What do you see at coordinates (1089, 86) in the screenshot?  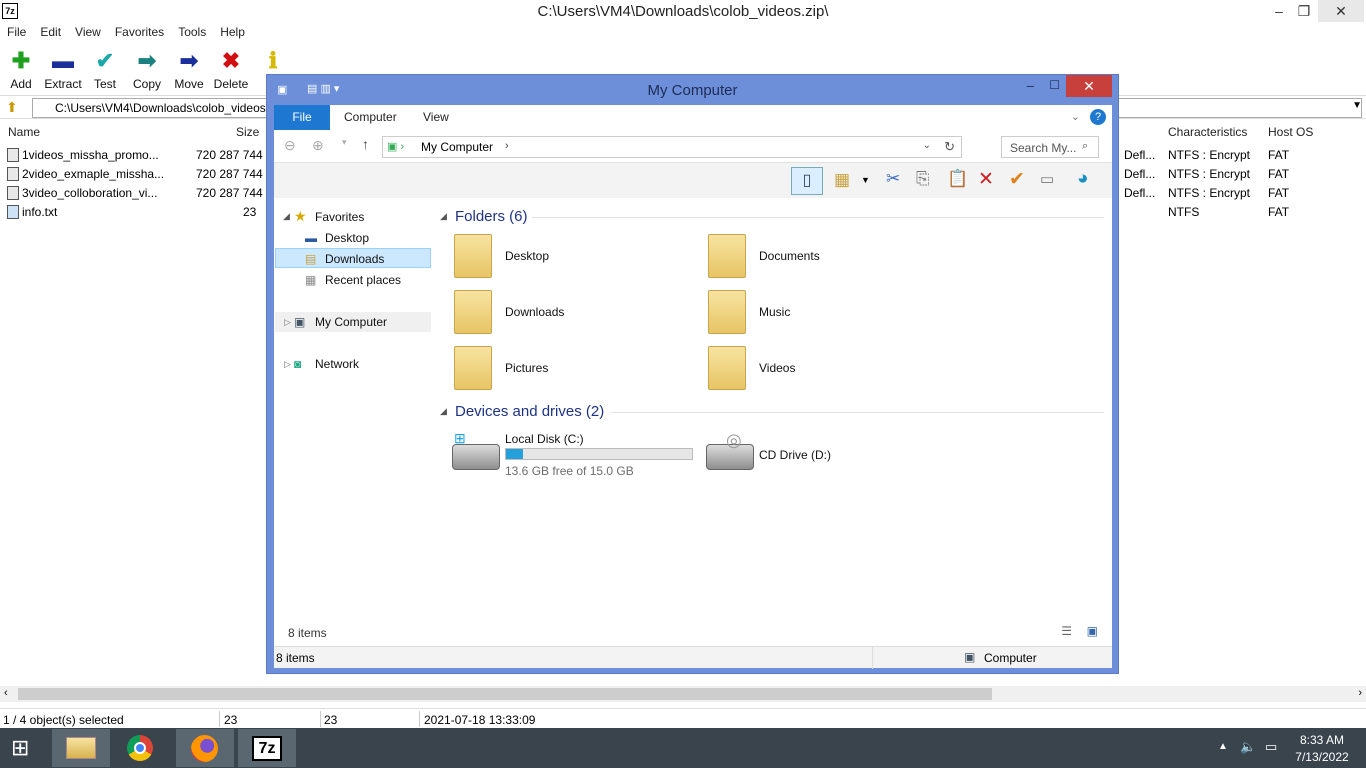 I see `explorer-close-button: ✕` at bounding box center [1089, 86].